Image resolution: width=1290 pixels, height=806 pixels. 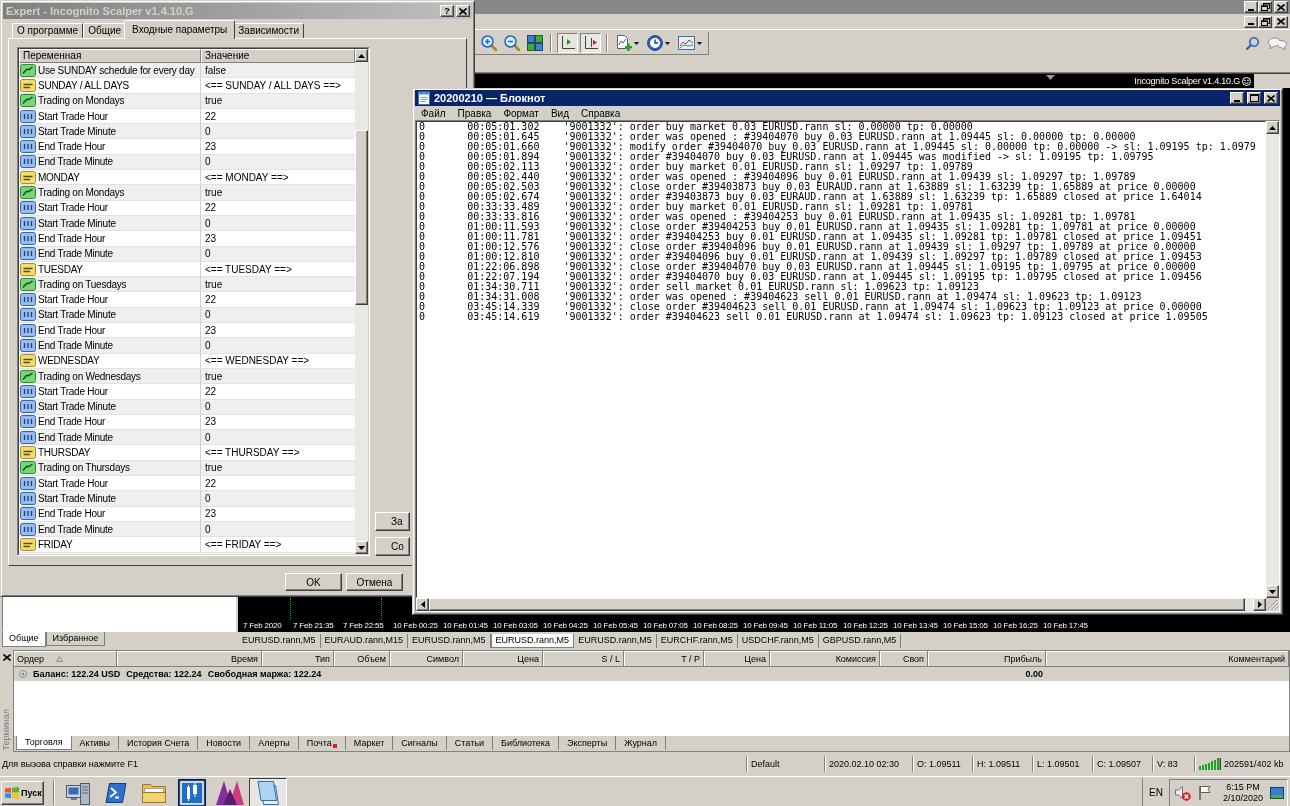 I want to click on column-header: Переменная, so click(x=110, y=56).